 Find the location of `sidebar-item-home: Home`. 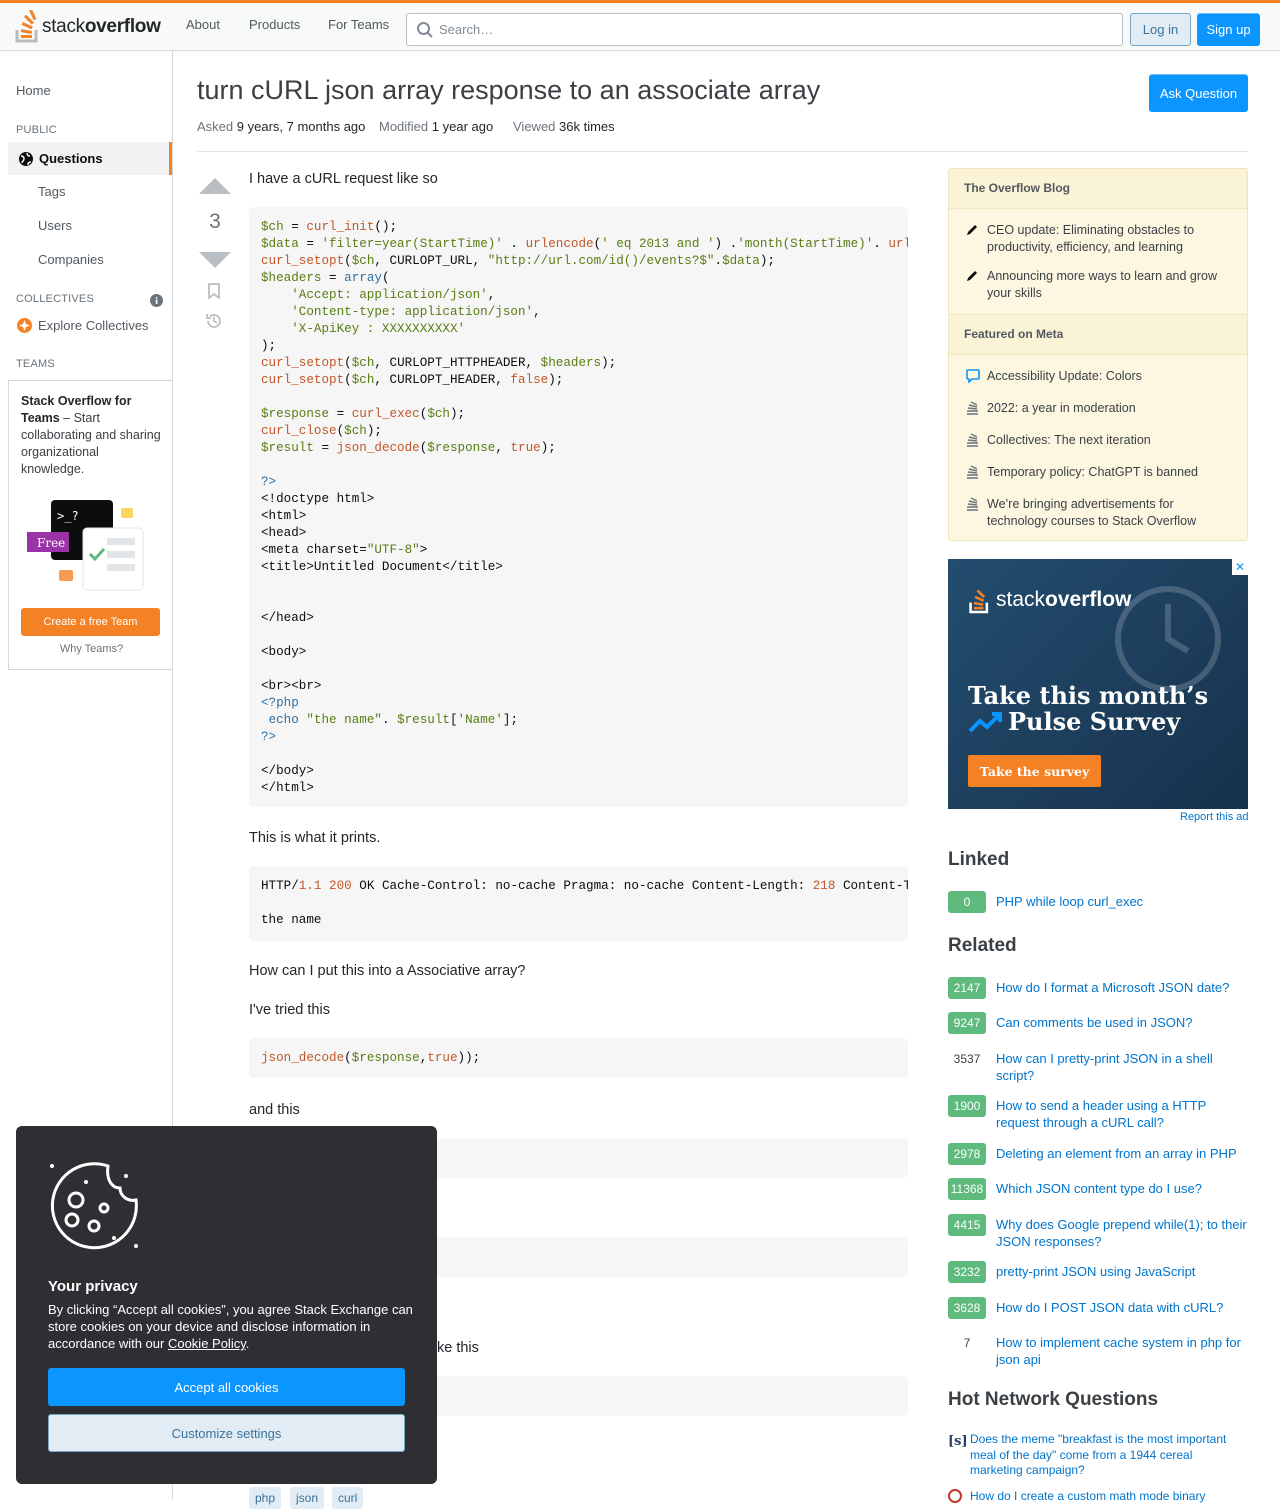

sidebar-item-home: Home is located at coordinates (33, 90).